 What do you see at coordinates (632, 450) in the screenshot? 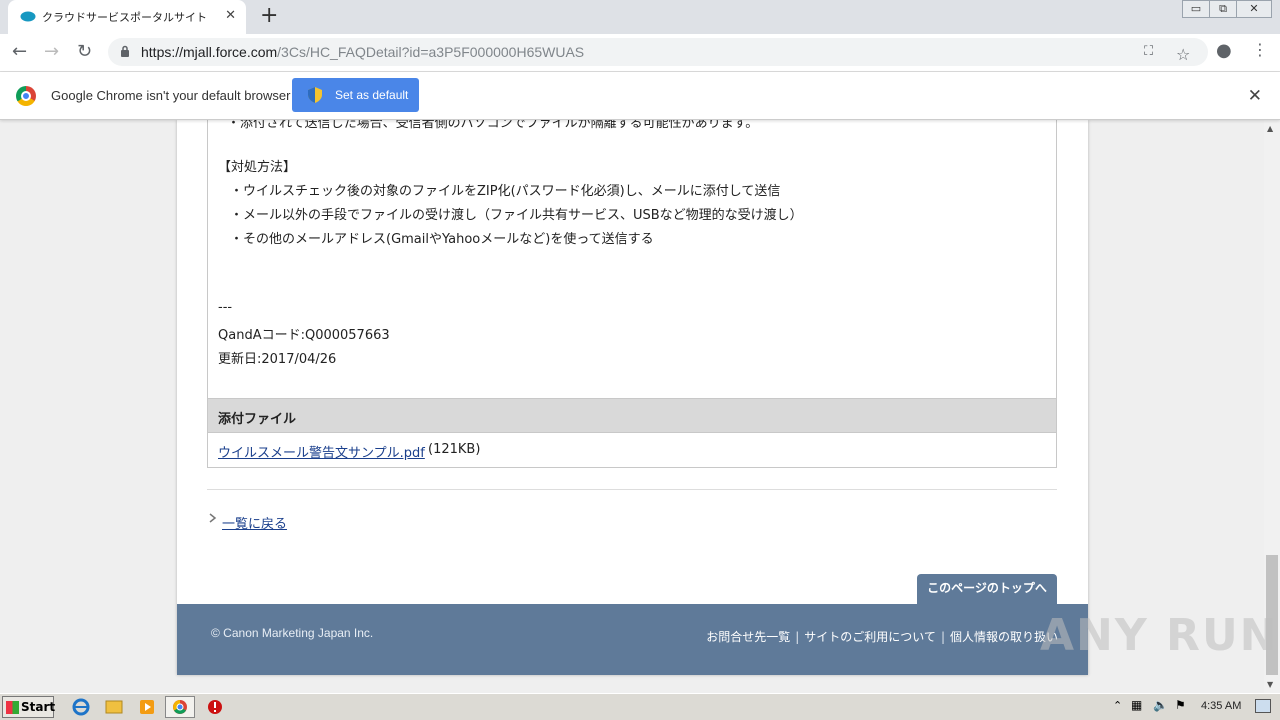
I see `attachment-row: ウイルスメール警告文サンプル.pdf (121KB)` at bounding box center [632, 450].